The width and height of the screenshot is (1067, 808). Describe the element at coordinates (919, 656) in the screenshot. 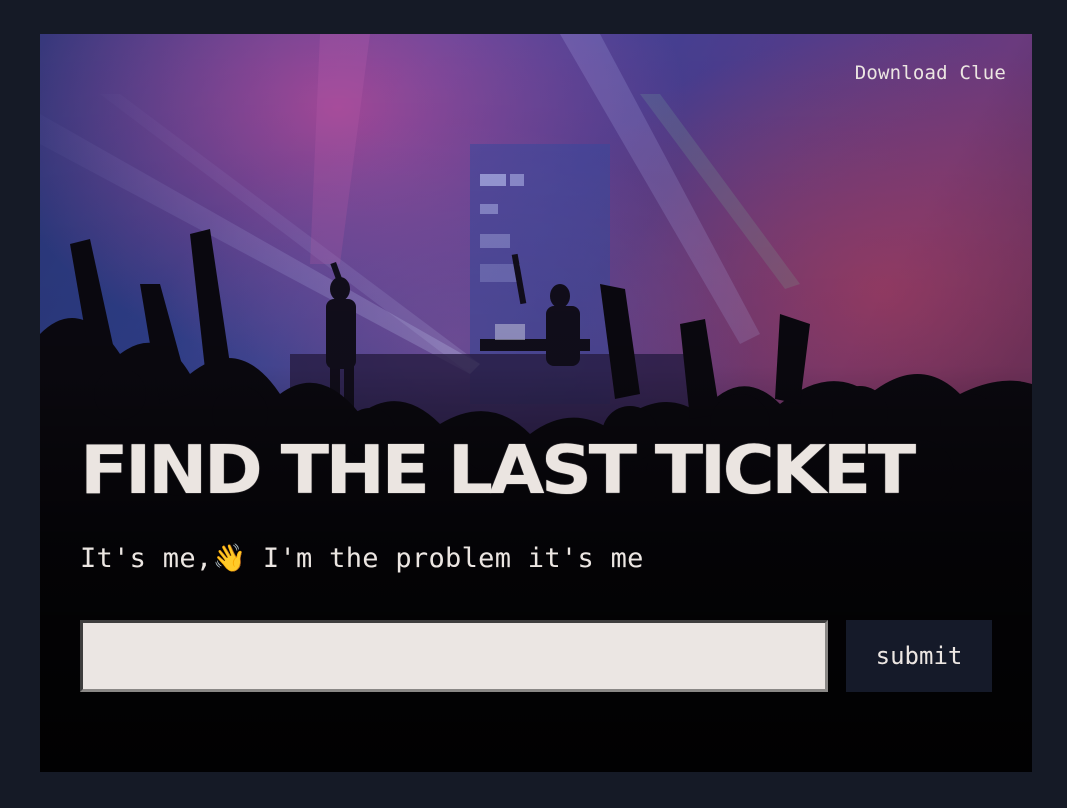

I see `submit-button: submit` at that location.